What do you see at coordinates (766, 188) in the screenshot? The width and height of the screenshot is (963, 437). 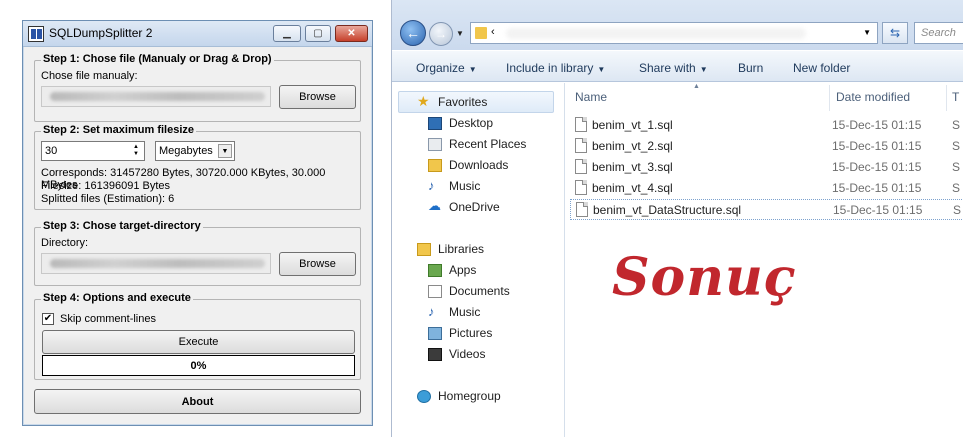 I see `file-row: benim_vt_4.sql 15-Dec-15 01:15 S` at bounding box center [766, 188].